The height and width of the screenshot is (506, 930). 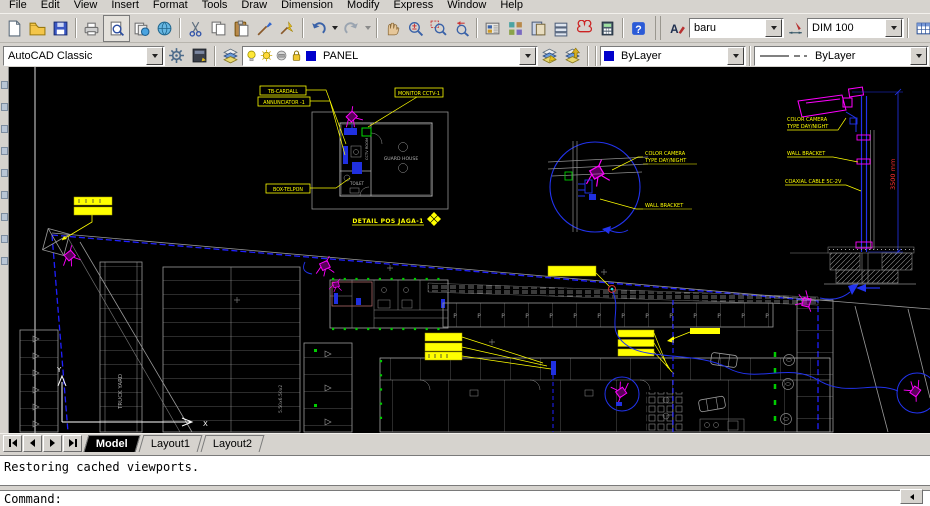 I want to click on menu-draw: Draw, so click(x=254, y=6).